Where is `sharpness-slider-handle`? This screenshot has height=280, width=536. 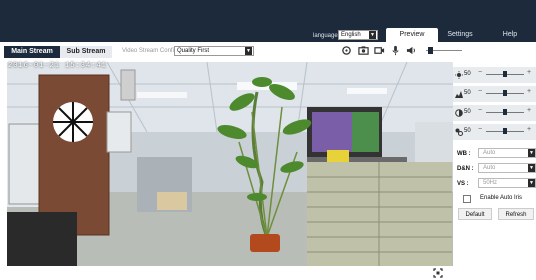
sharpness-slider-handle is located at coordinates (505, 131).